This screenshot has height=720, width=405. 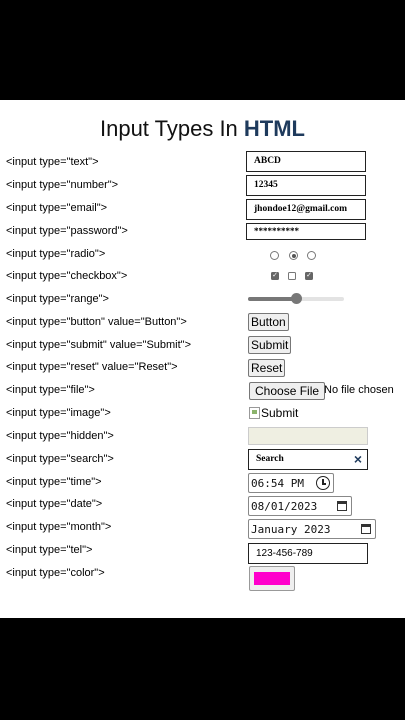 I want to click on label-month: <input type="month">, so click(x=59, y=527).